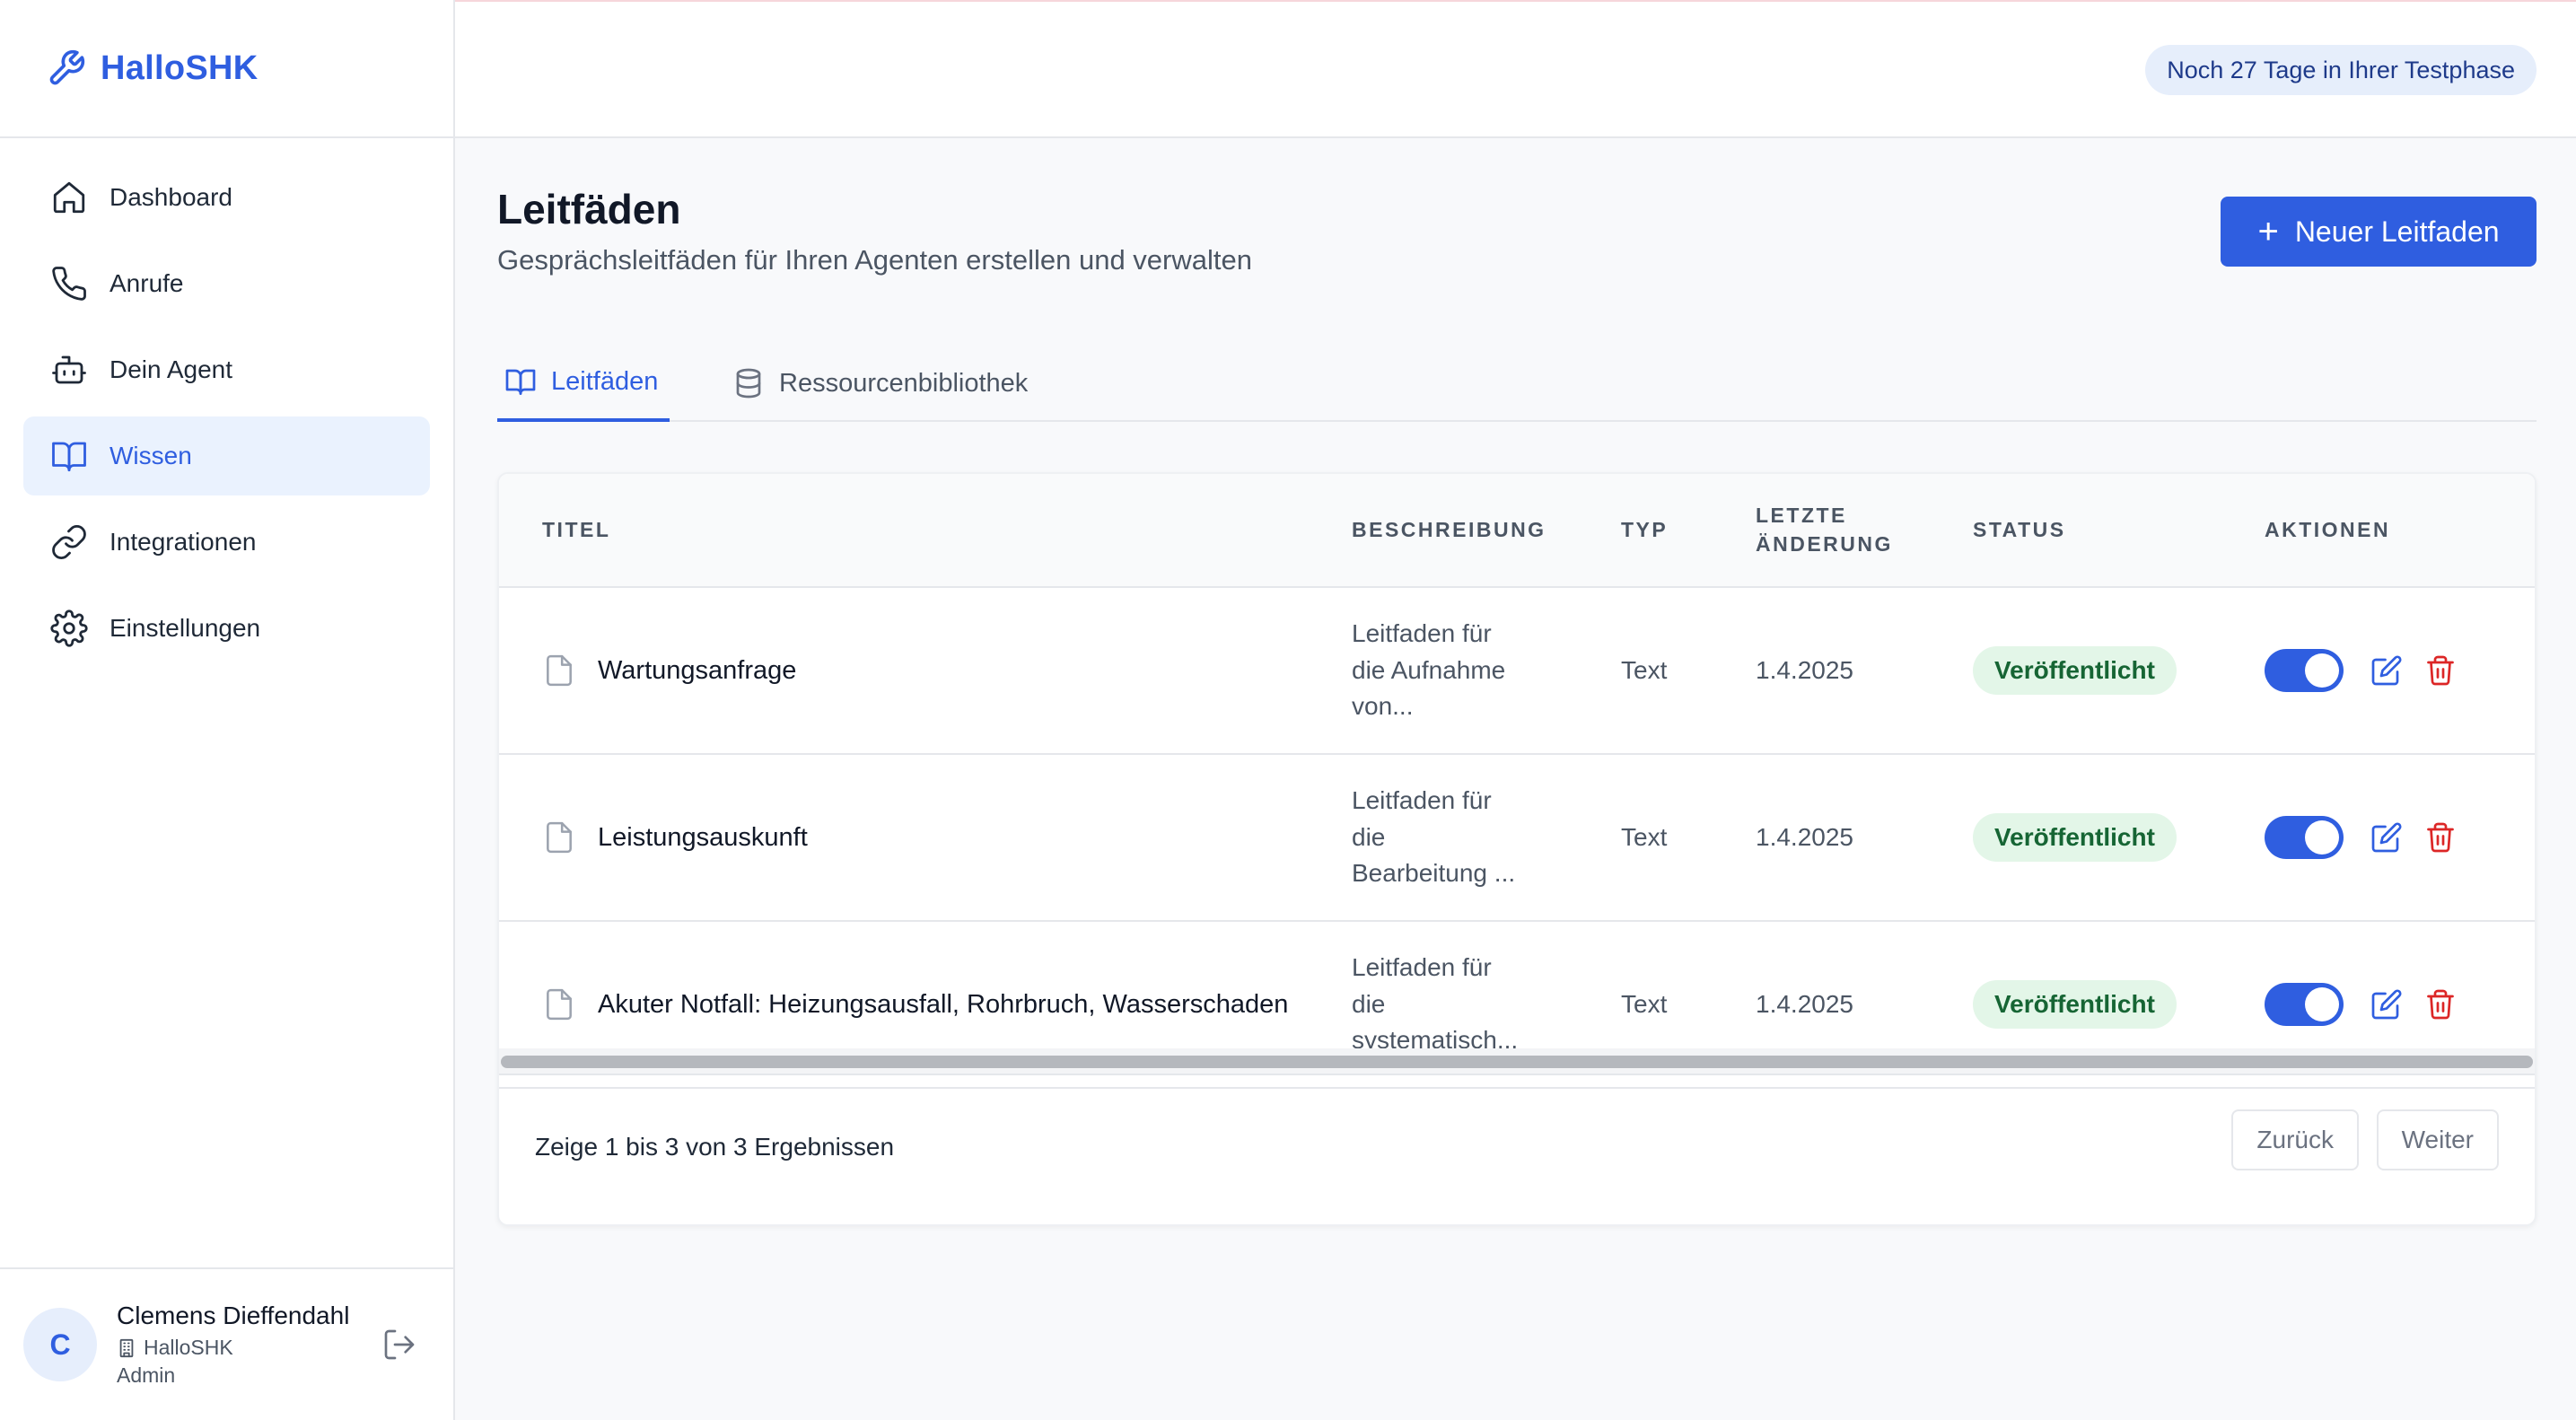  Describe the element at coordinates (1801, 516) in the screenshot. I see `header-last-change-line1: LETZTE` at that location.